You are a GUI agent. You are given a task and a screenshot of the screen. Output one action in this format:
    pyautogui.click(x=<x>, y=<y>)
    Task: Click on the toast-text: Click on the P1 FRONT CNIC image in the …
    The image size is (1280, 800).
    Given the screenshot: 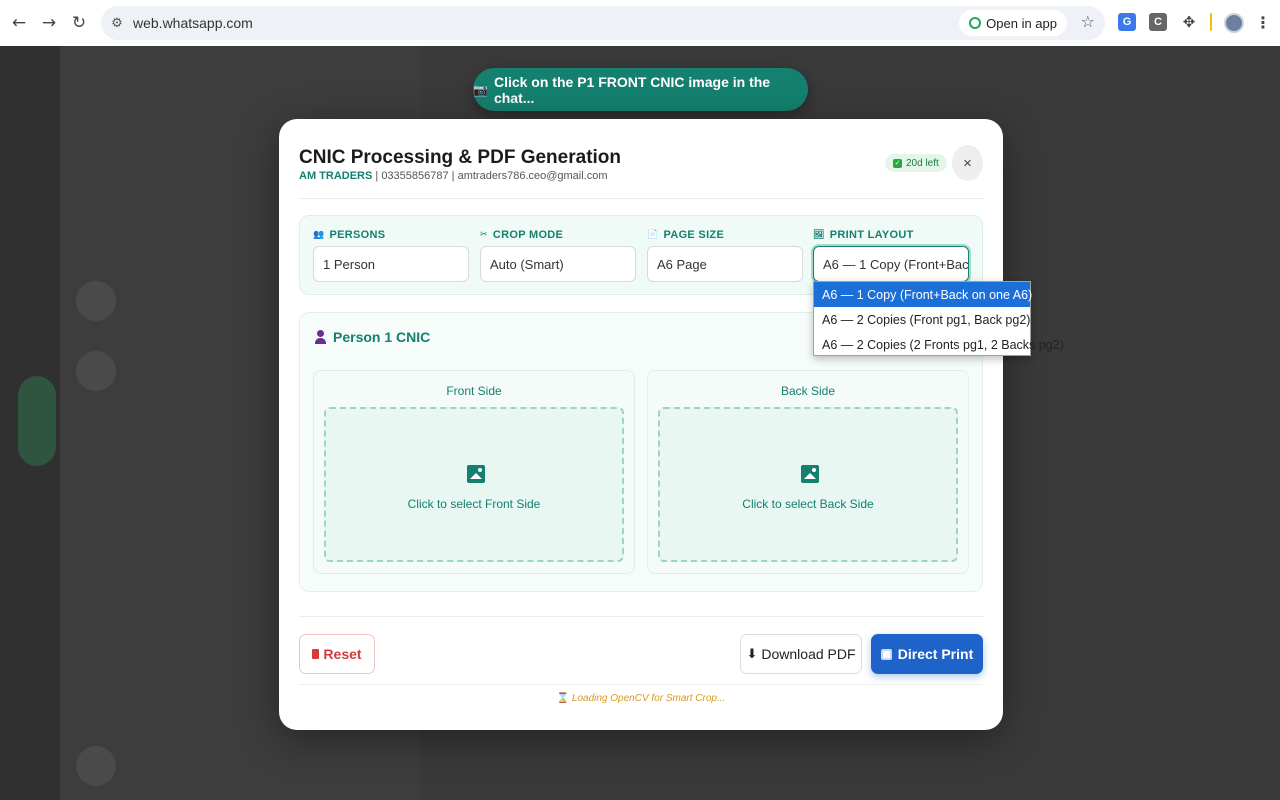 What is the action you would take?
    pyautogui.click(x=632, y=89)
    